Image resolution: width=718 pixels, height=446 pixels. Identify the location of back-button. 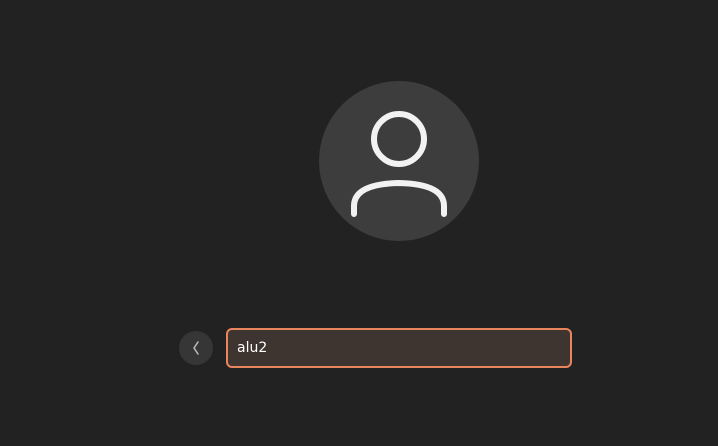
(196, 348).